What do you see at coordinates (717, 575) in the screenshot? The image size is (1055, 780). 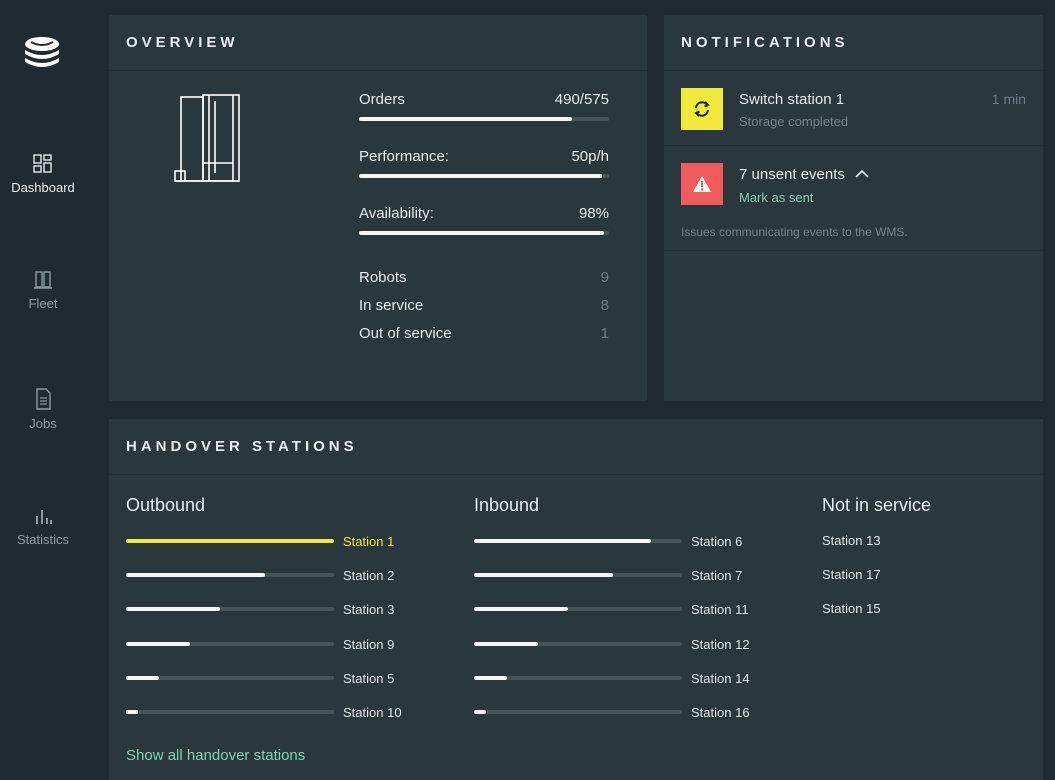 I see `station-label: Station 7` at bounding box center [717, 575].